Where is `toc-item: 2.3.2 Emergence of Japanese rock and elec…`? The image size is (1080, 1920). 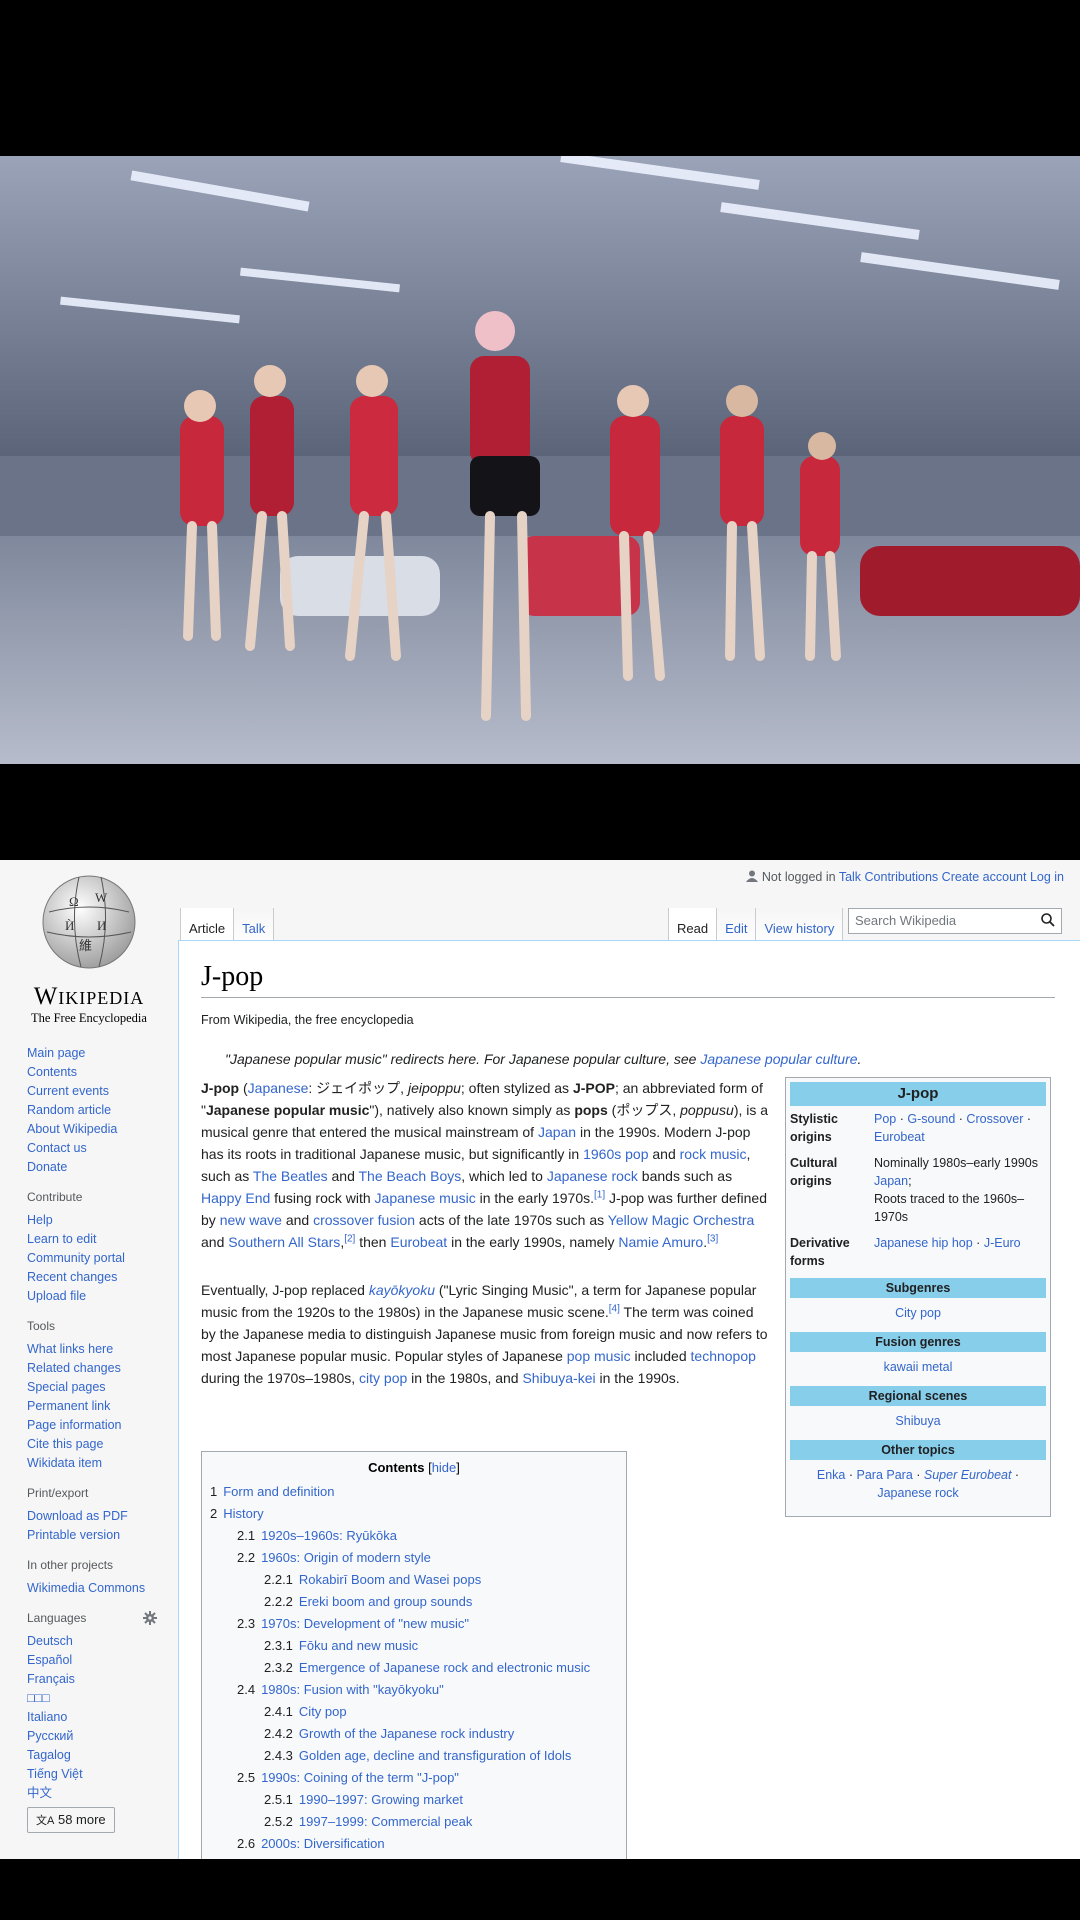 toc-item: 2.3.2 Emergence of Japanese rock and elec… is located at coordinates (414, 1668).